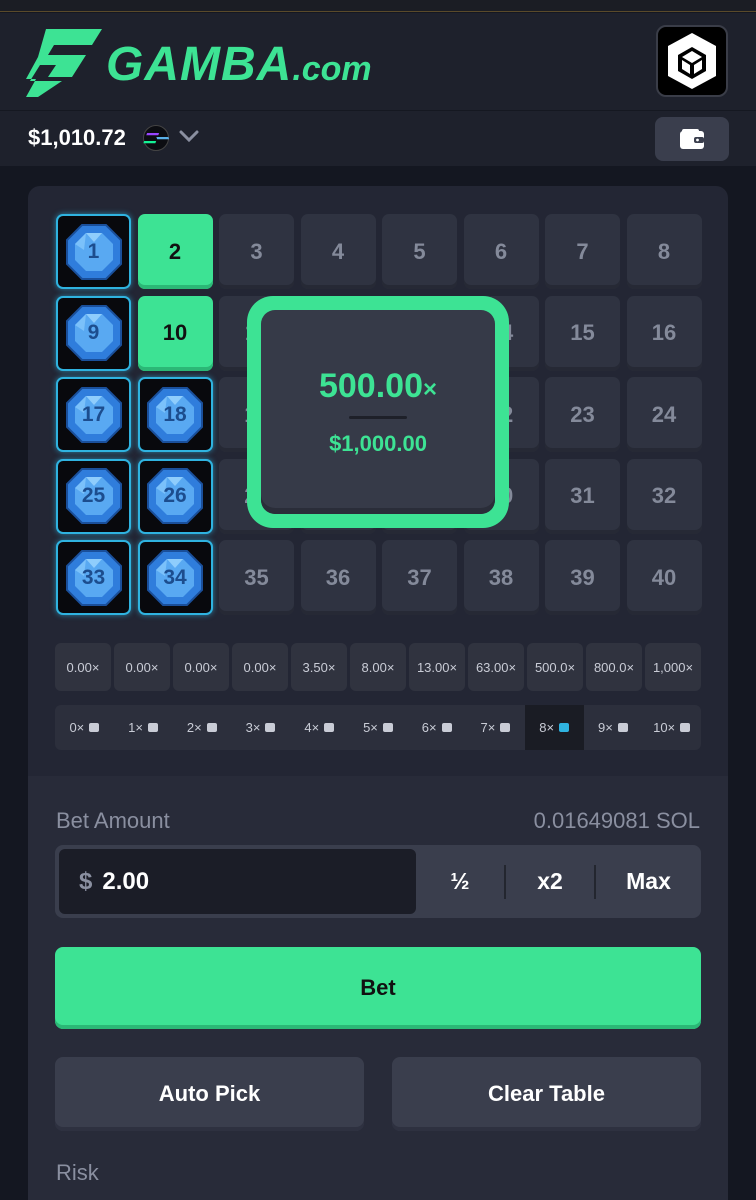 The image size is (756, 1200). I want to click on payout-chip: 8.00×, so click(378, 667).